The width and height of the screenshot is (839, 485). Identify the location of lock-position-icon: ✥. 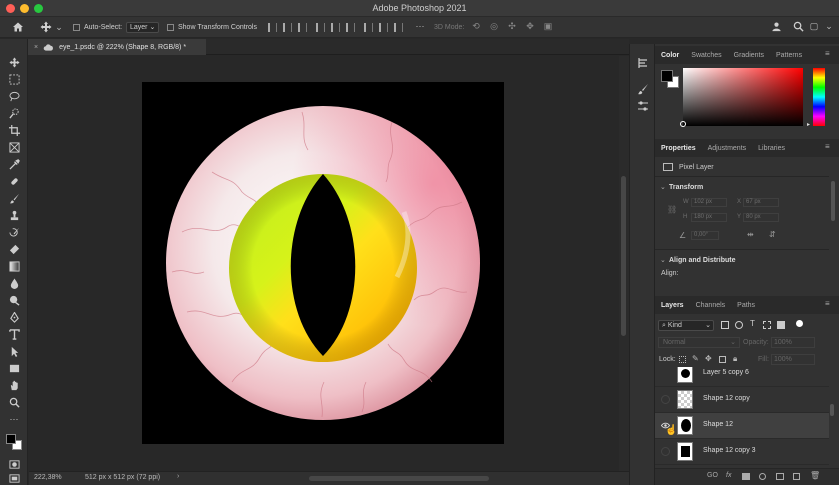
(708, 358).